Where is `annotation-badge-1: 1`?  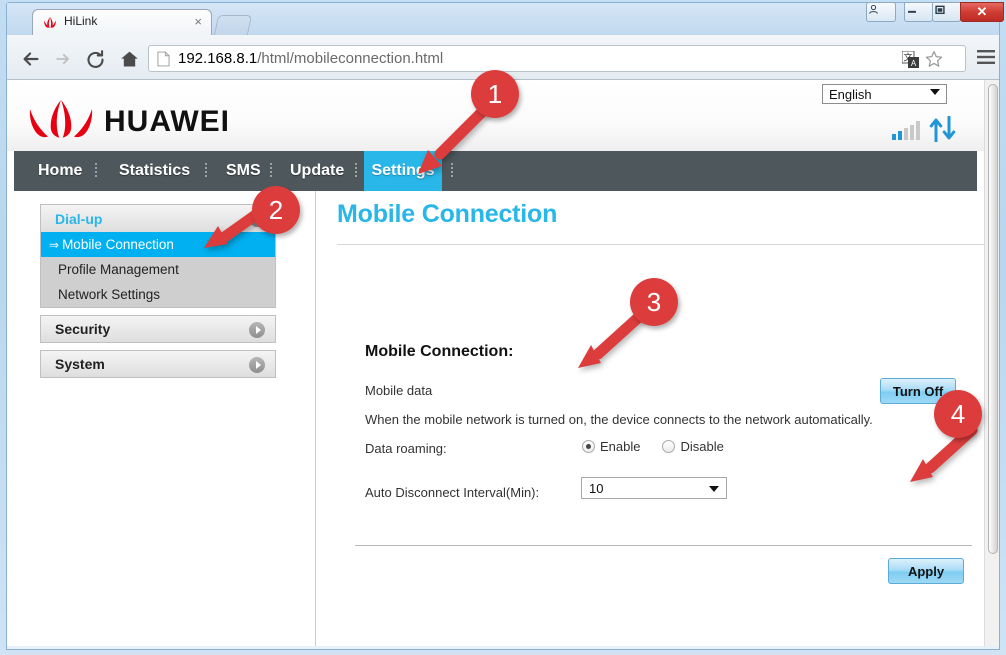 annotation-badge-1: 1 is located at coordinates (495, 94).